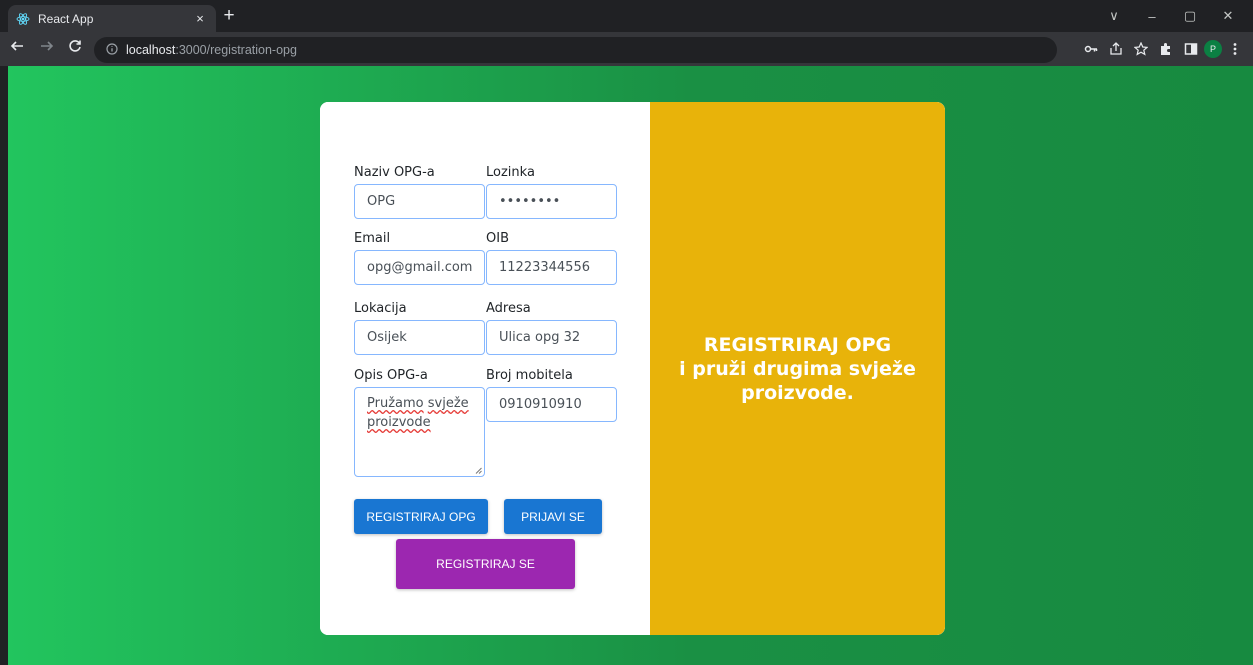  What do you see at coordinates (1116, 49) in the screenshot?
I see `share-icon` at bounding box center [1116, 49].